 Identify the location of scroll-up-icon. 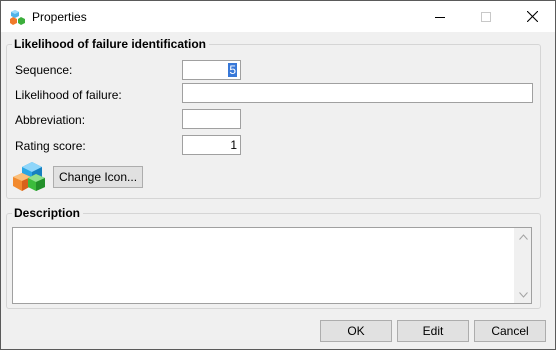
(523, 236).